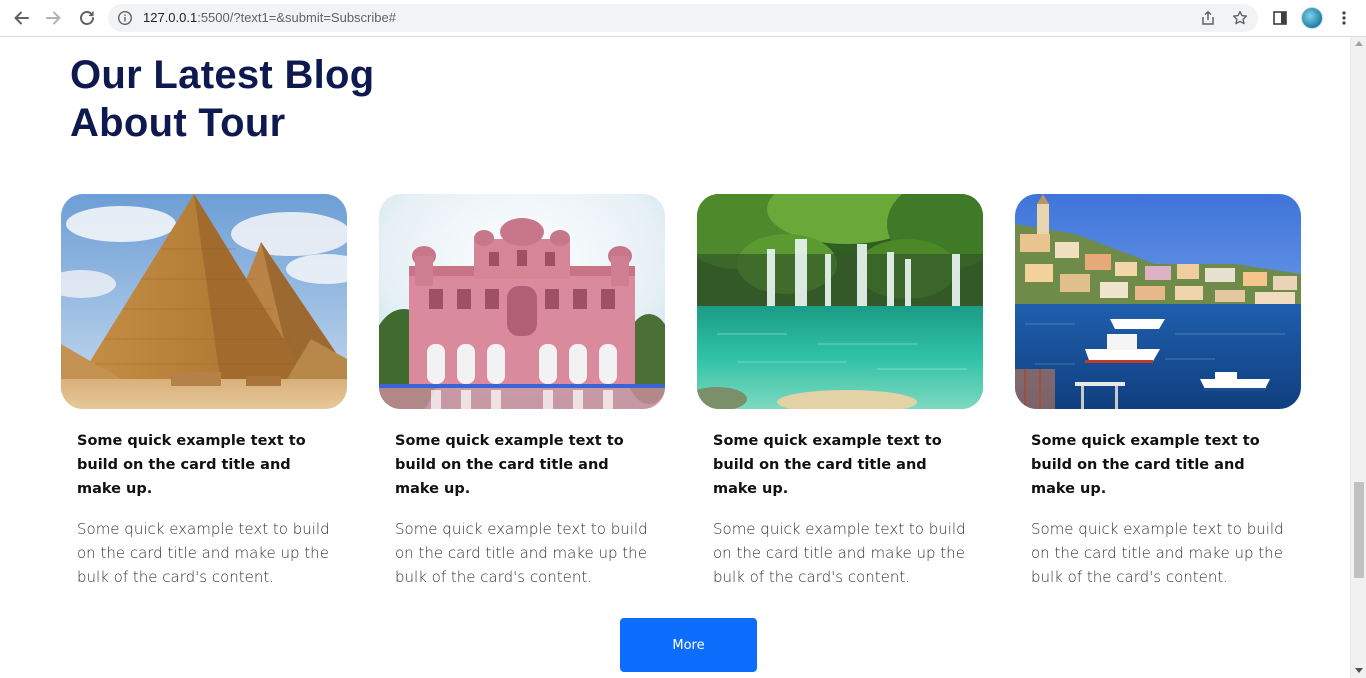 Image resolution: width=1366 pixels, height=678 pixels. Describe the element at coordinates (170, 17) in the screenshot. I see `url-host: 127.0.0.1` at that location.